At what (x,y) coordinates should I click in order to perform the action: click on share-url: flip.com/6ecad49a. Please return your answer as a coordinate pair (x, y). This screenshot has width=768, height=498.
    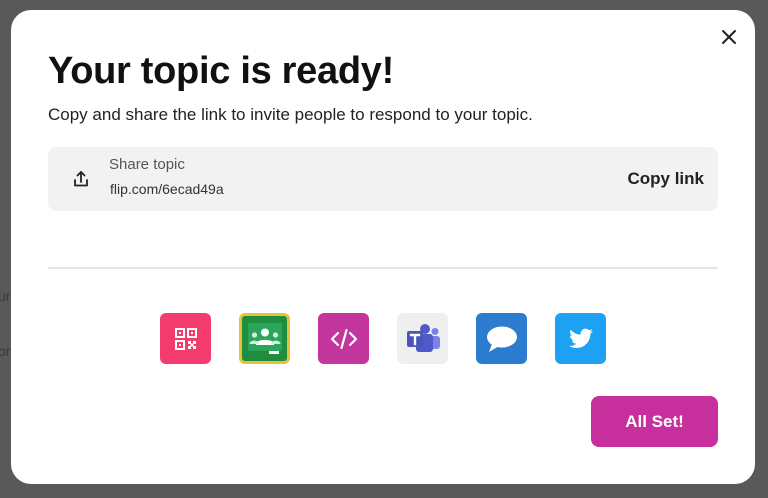
    Looking at the image, I should click on (167, 189).